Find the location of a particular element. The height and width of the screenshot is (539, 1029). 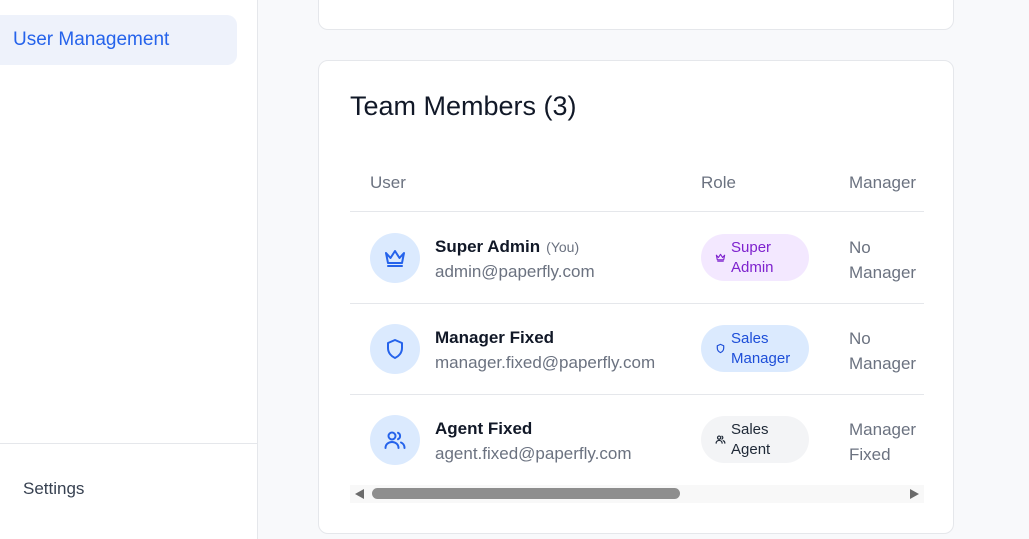

sidebar-item-label: User Management is located at coordinates (91, 39).